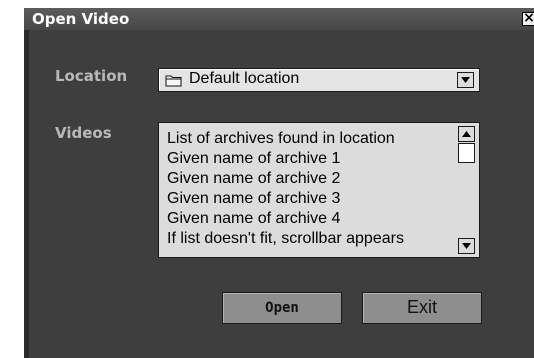  I want to click on list-item: If list doesn't fit, scrollbar appears, so click(313, 239).